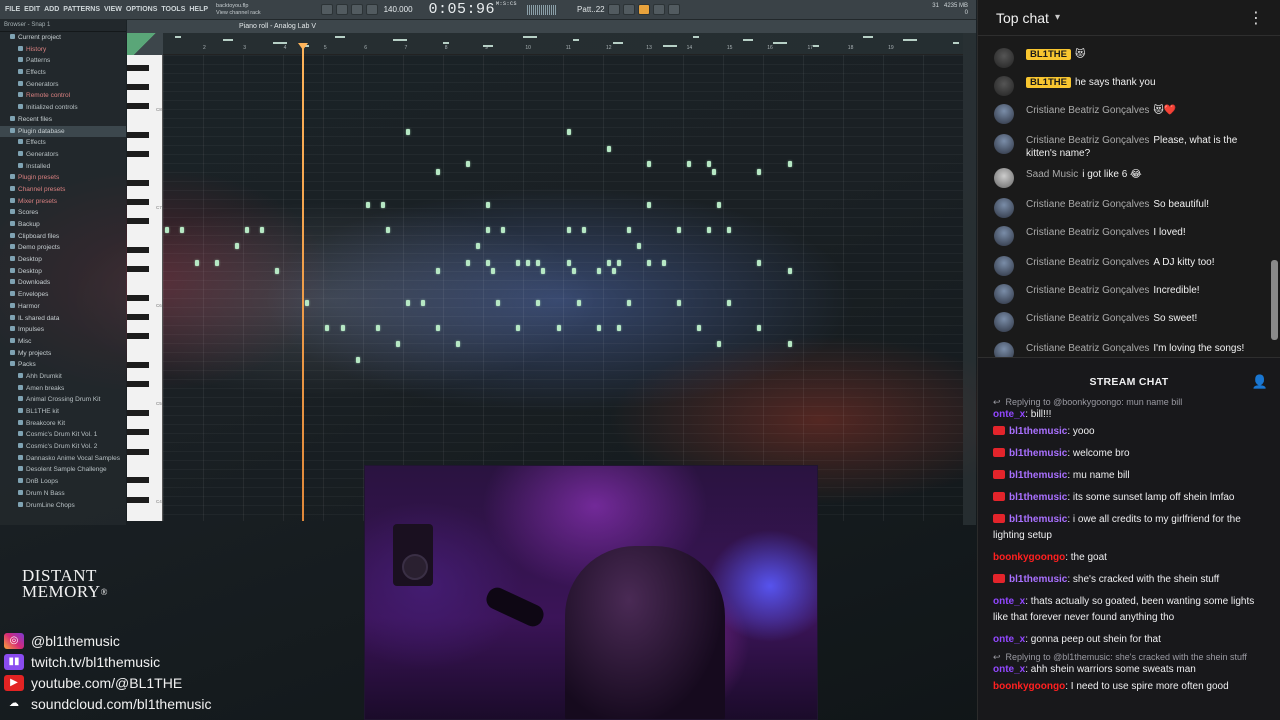 The width and height of the screenshot is (1280, 720). I want to click on menu-item-file: FILE, so click(12, 9).